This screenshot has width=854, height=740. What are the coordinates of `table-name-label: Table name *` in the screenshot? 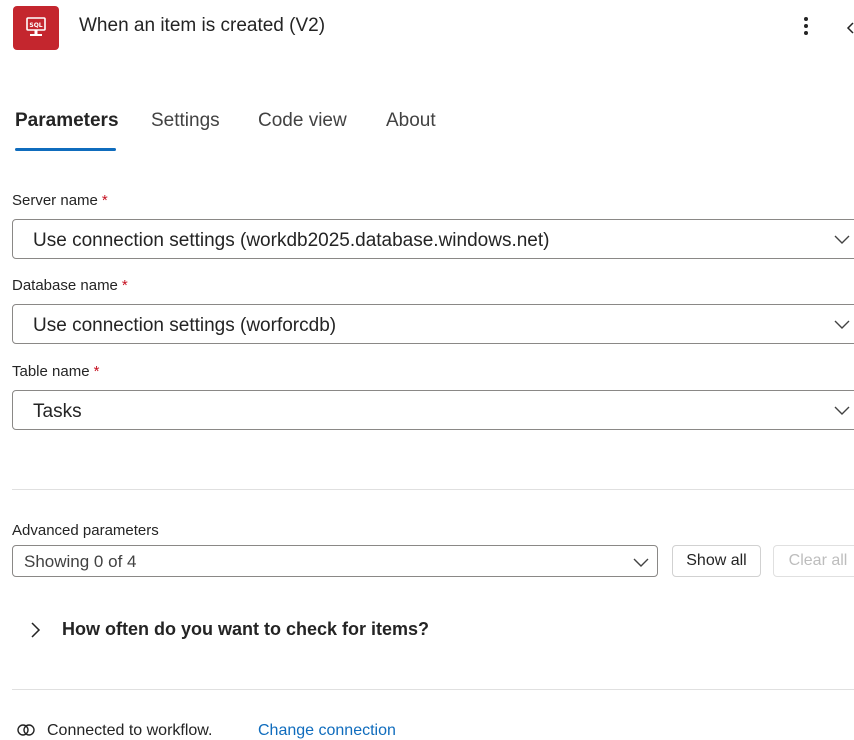 It's located at (55, 371).